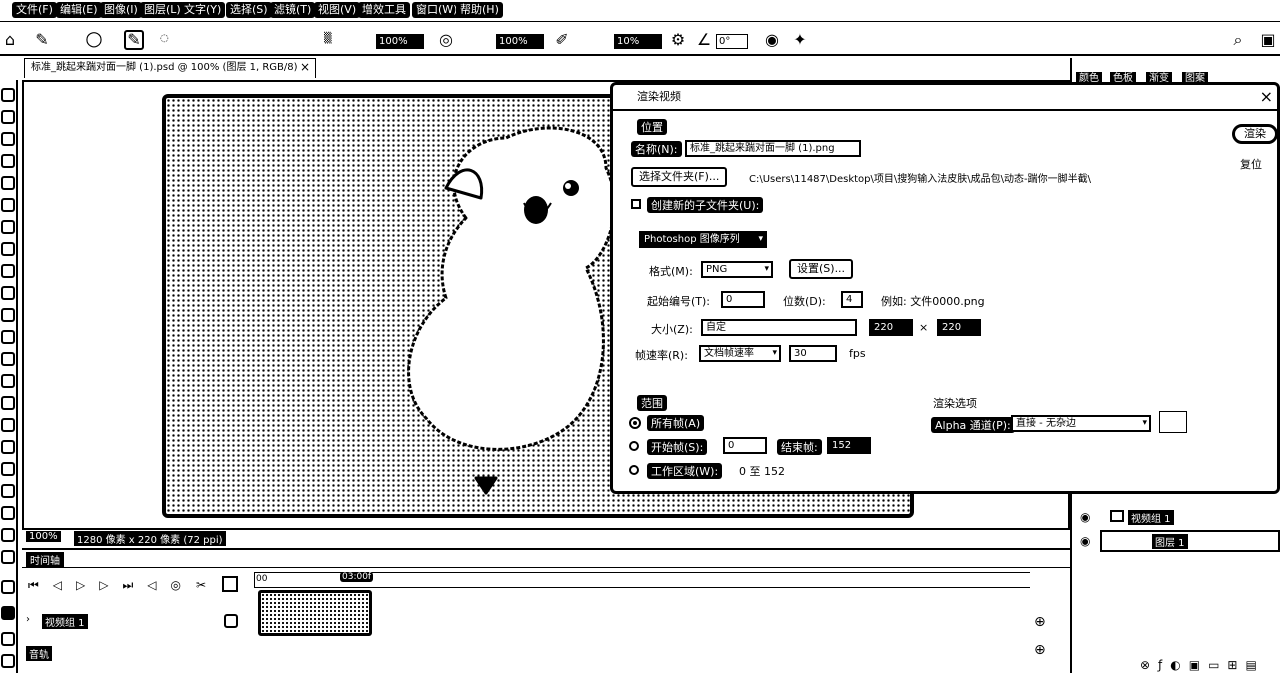 This screenshot has width=1280, height=673. What do you see at coordinates (520, 41) in the screenshot?
I see `flow-field: 100%` at bounding box center [520, 41].